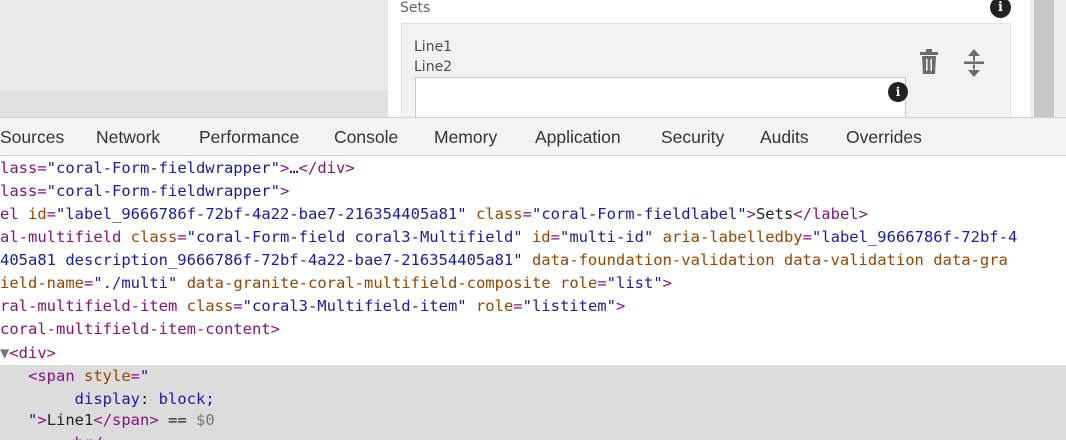 This screenshot has height=440, width=1066. What do you see at coordinates (634, 283) in the screenshot?
I see `code-token: "list"` at bounding box center [634, 283].